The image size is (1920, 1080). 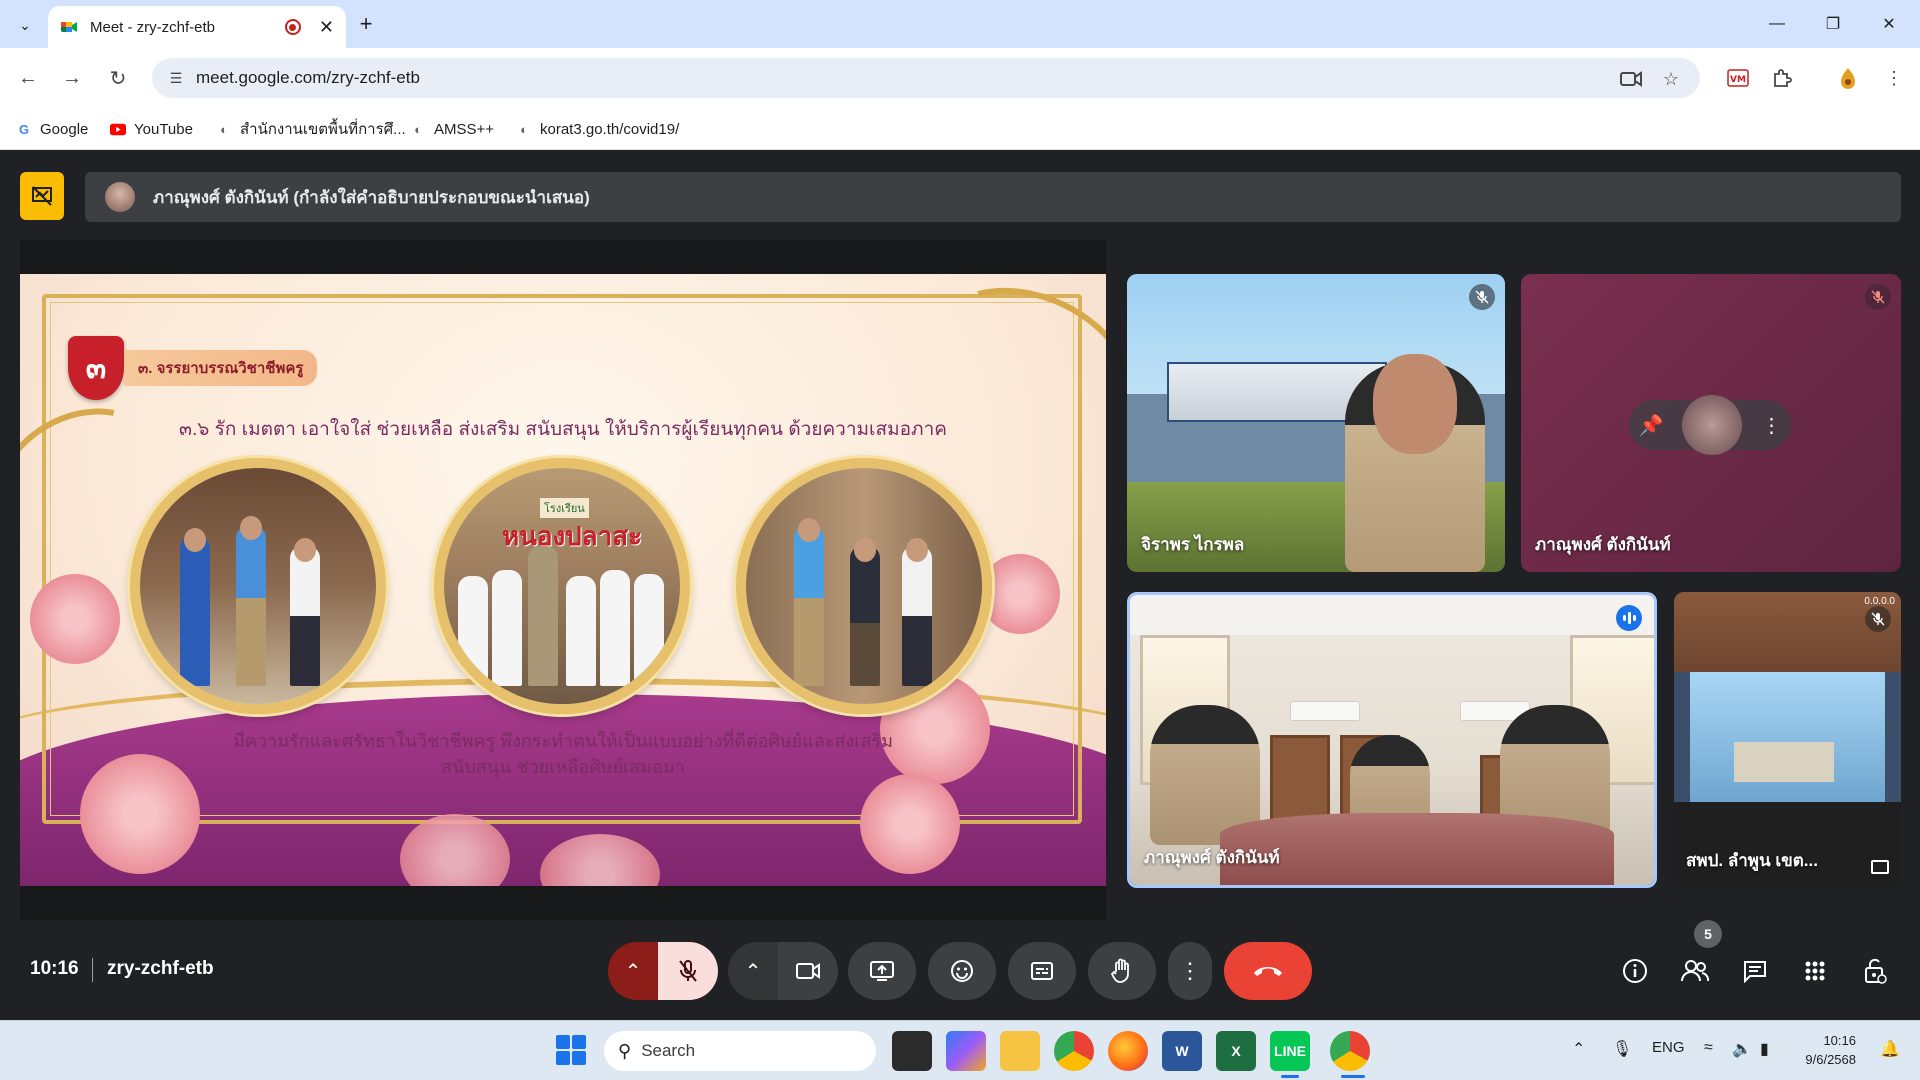 What do you see at coordinates (1350, 1051) in the screenshot?
I see `chrome-profile-icon` at bounding box center [1350, 1051].